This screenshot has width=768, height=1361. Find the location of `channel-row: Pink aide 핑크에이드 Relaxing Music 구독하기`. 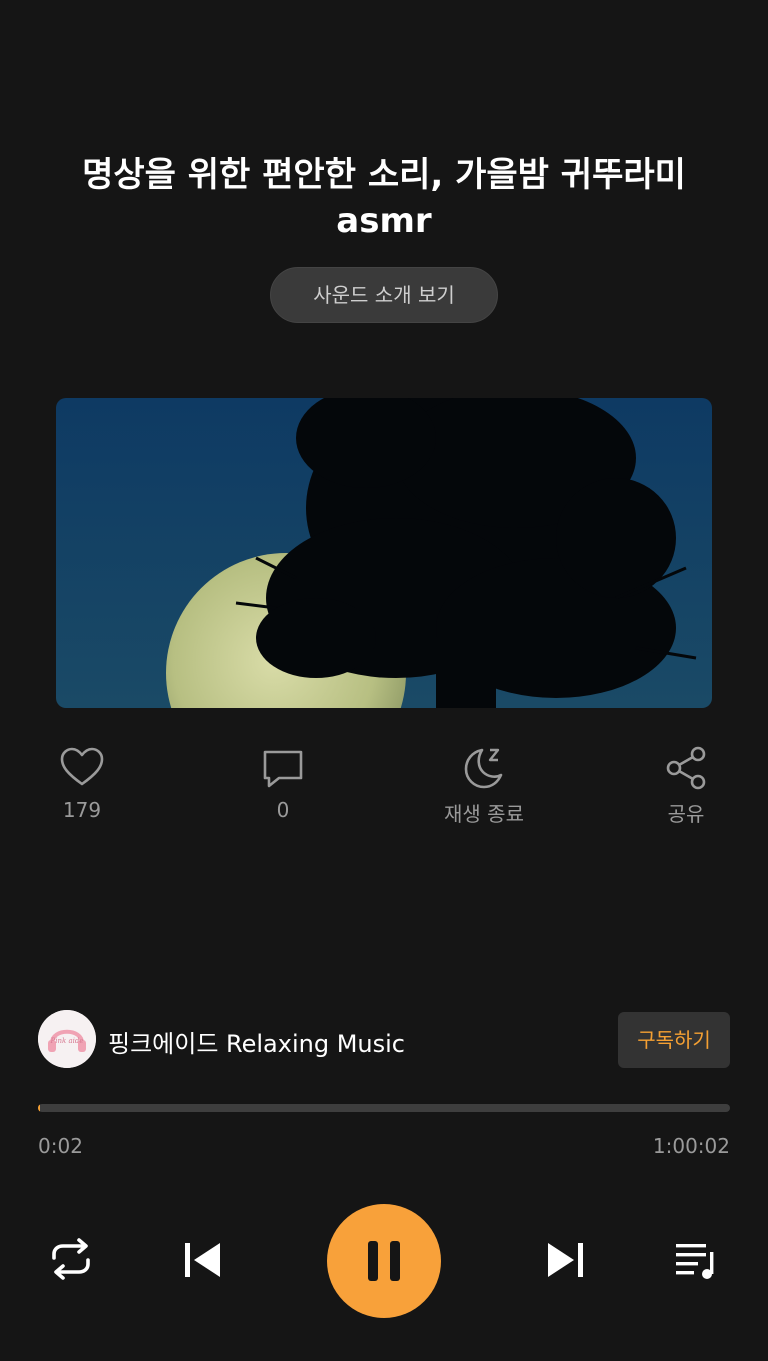

channel-row: Pink aide 핑크에이드 Relaxing Music 구독하기 is located at coordinates (384, 1040).